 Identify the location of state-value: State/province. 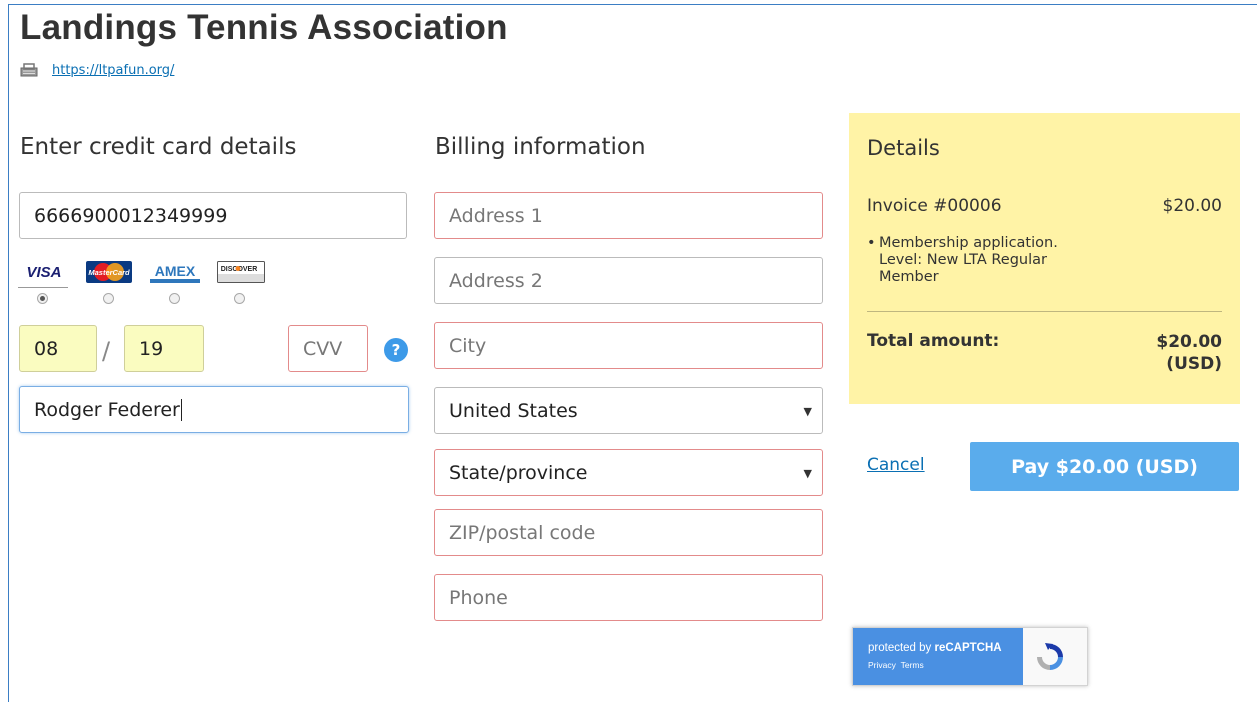
(518, 472).